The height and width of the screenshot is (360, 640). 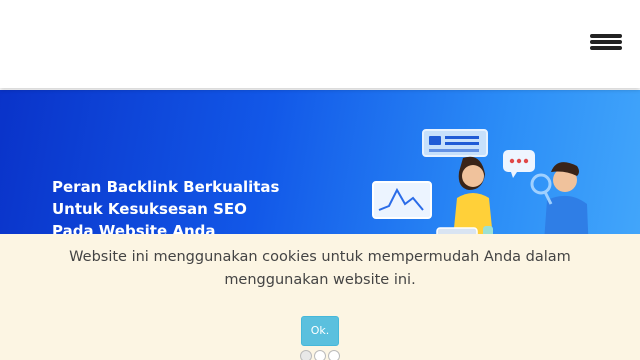 What do you see at coordinates (166, 187) in the screenshot?
I see `banner-title-line: Peran Backlink Berkualitas` at bounding box center [166, 187].